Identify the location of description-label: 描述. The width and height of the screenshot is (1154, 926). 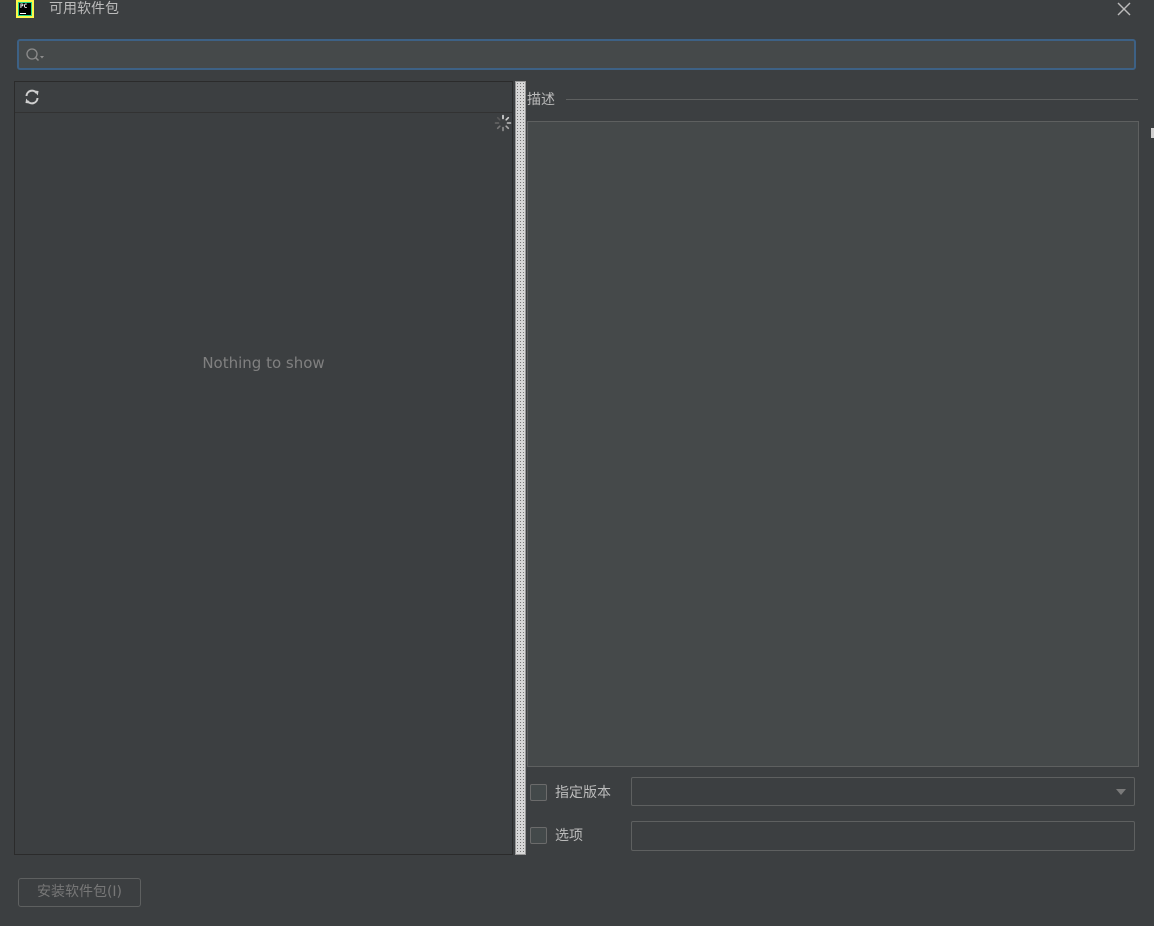
(541, 100).